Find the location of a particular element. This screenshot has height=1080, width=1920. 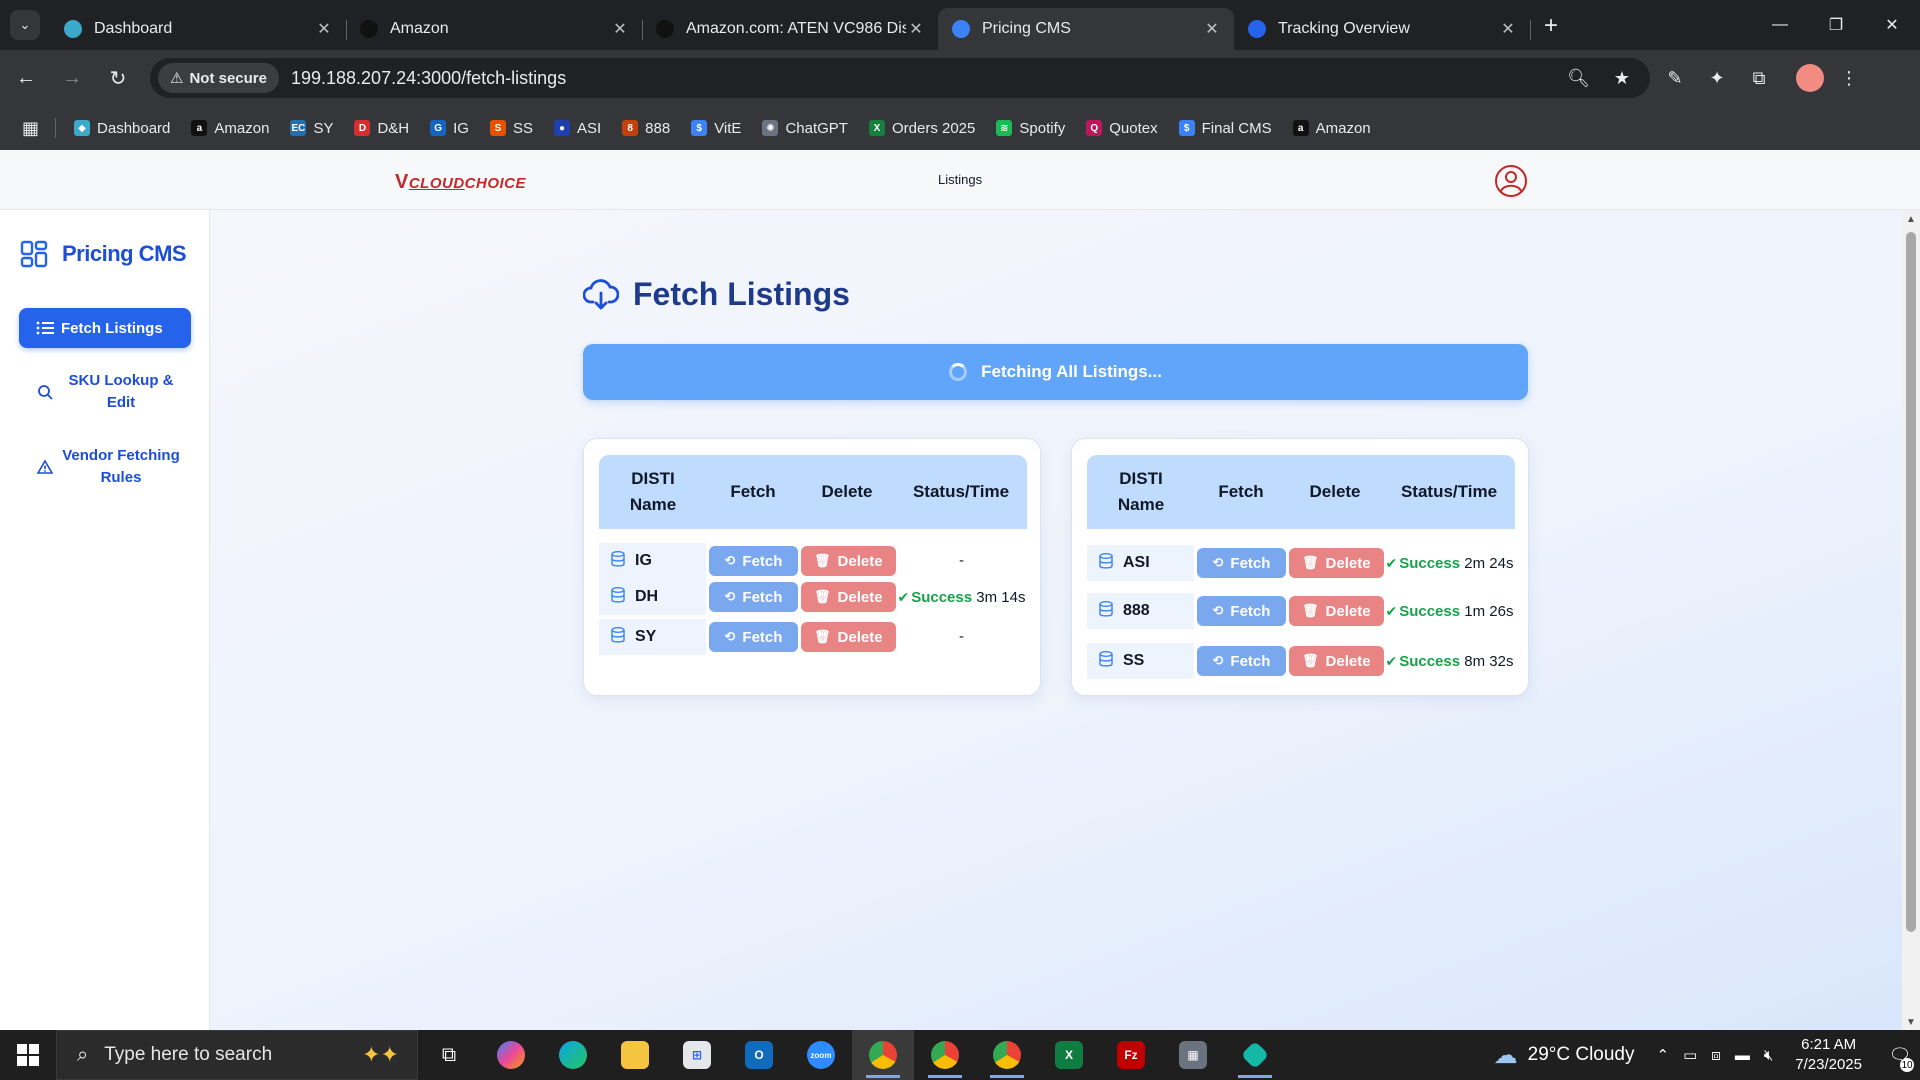

windows-start-button is located at coordinates (28, 1055).